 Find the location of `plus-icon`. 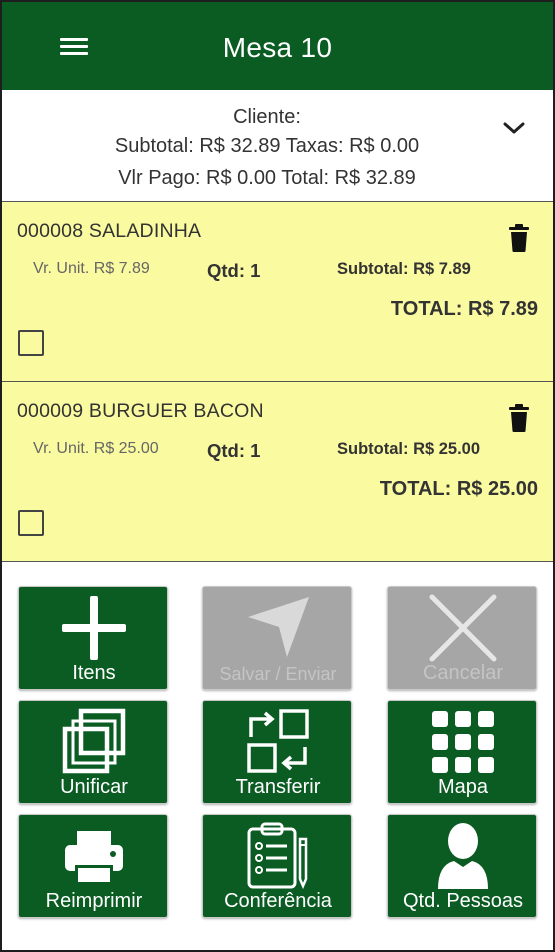

plus-icon is located at coordinates (94, 628).